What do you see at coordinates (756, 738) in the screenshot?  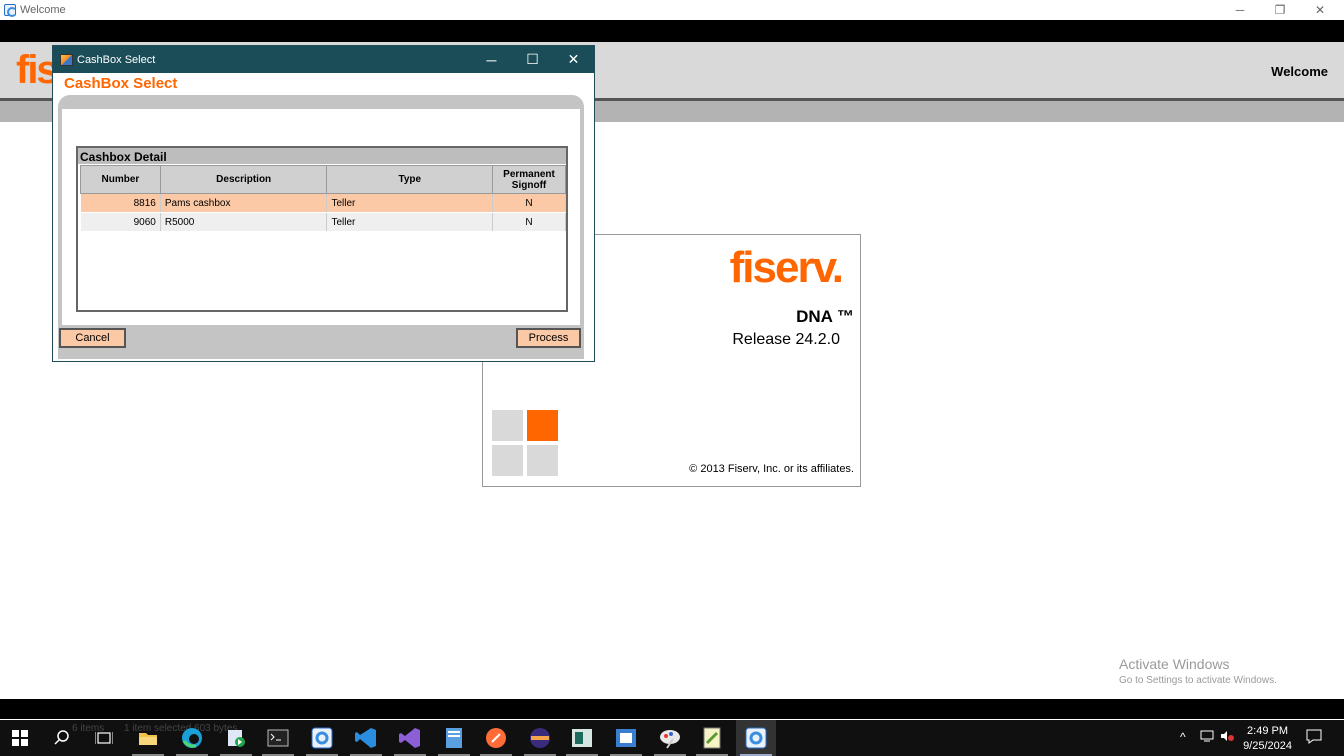 I see `dna-active-icon` at bounding box center [756, 738].